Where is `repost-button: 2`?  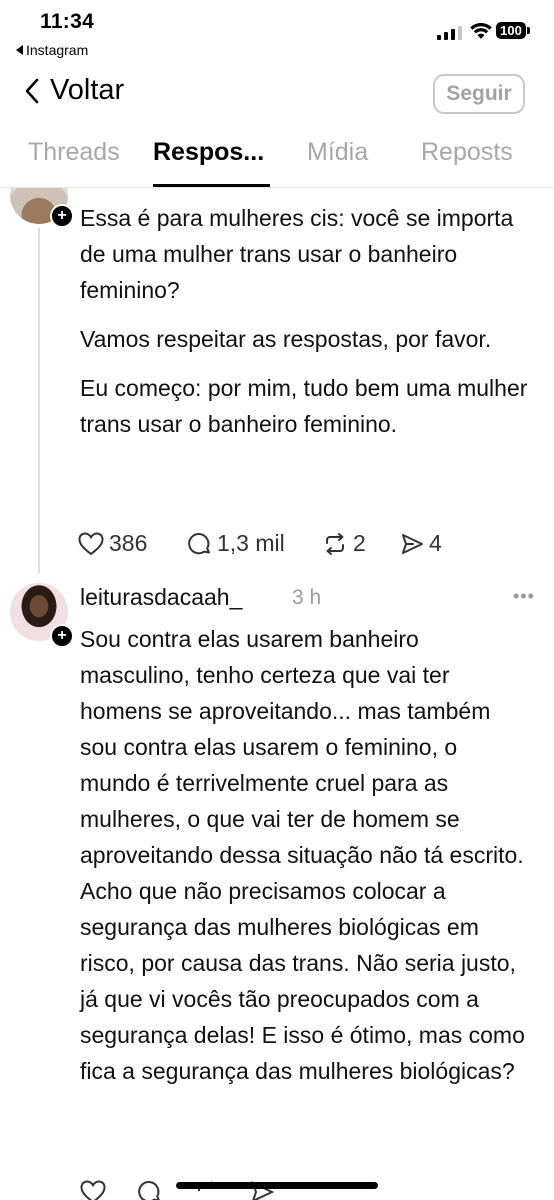
repost-button: 2 is located at coordinates (344, 543).